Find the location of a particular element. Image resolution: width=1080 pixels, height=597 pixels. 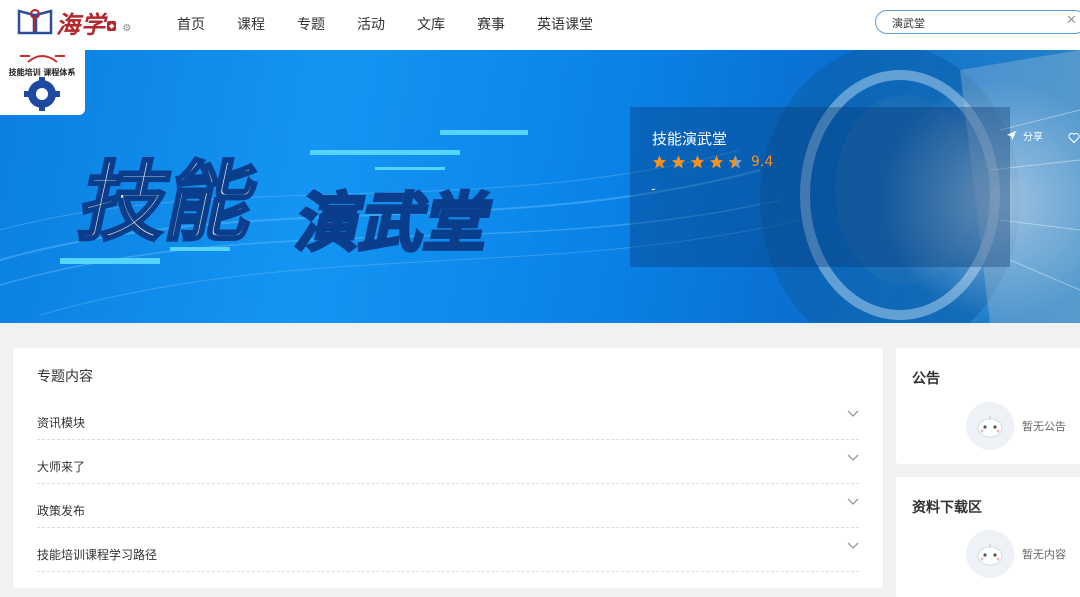

course-title: 技能演武堂 is located at coordinates (690, 139).